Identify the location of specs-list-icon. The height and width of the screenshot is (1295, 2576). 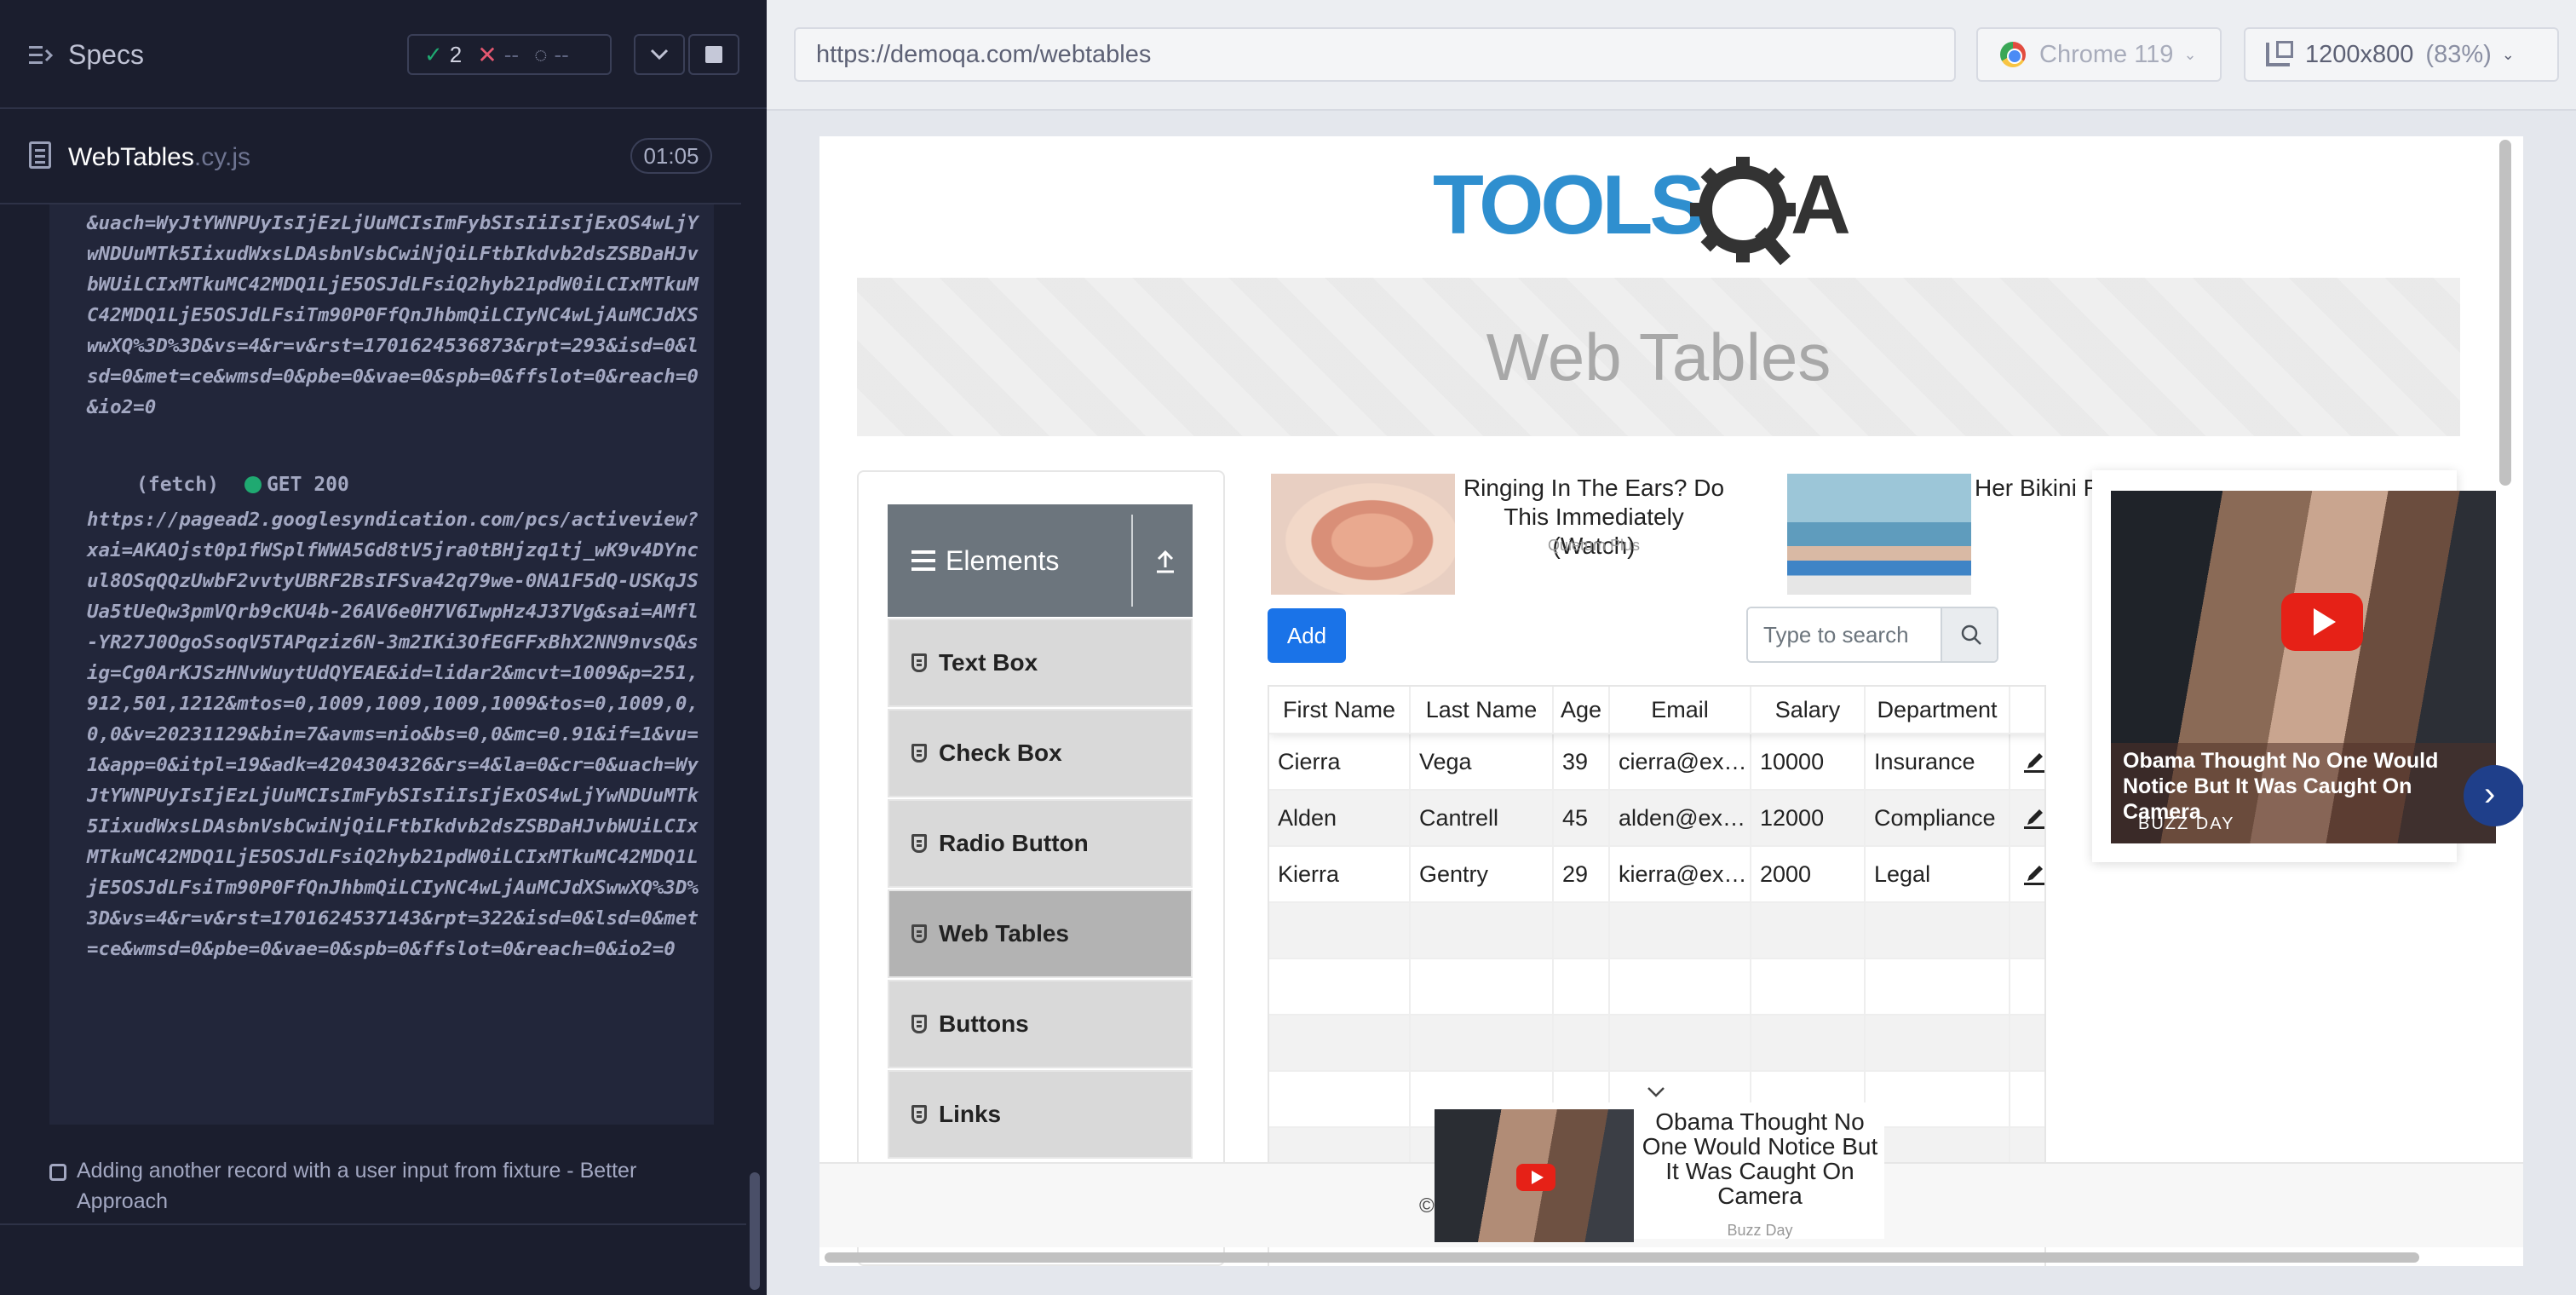
(42, 55).